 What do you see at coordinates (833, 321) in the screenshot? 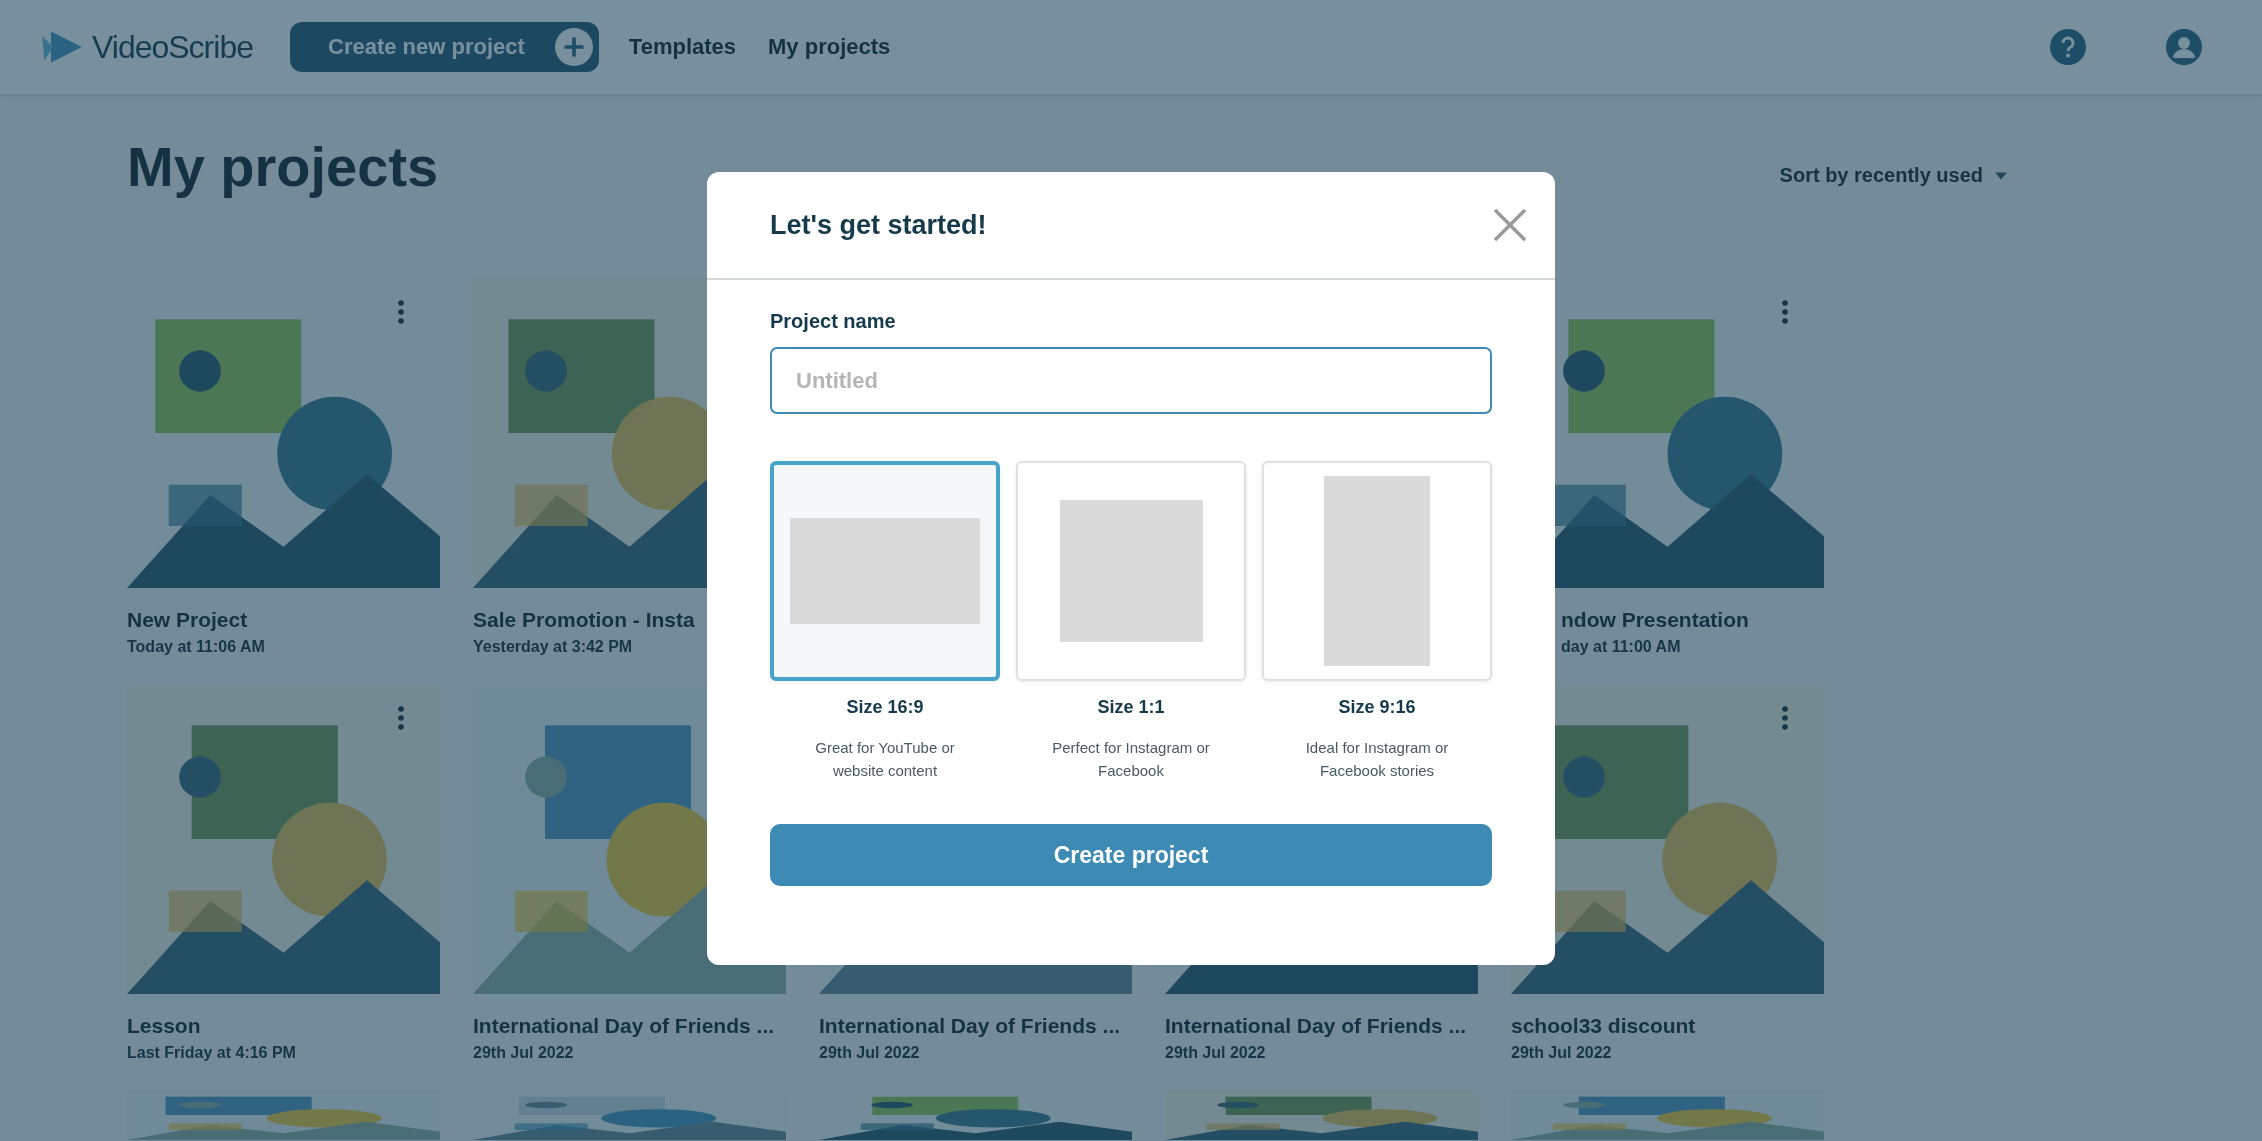
I see `field-label: Project name` at bounding box center [833, 321].